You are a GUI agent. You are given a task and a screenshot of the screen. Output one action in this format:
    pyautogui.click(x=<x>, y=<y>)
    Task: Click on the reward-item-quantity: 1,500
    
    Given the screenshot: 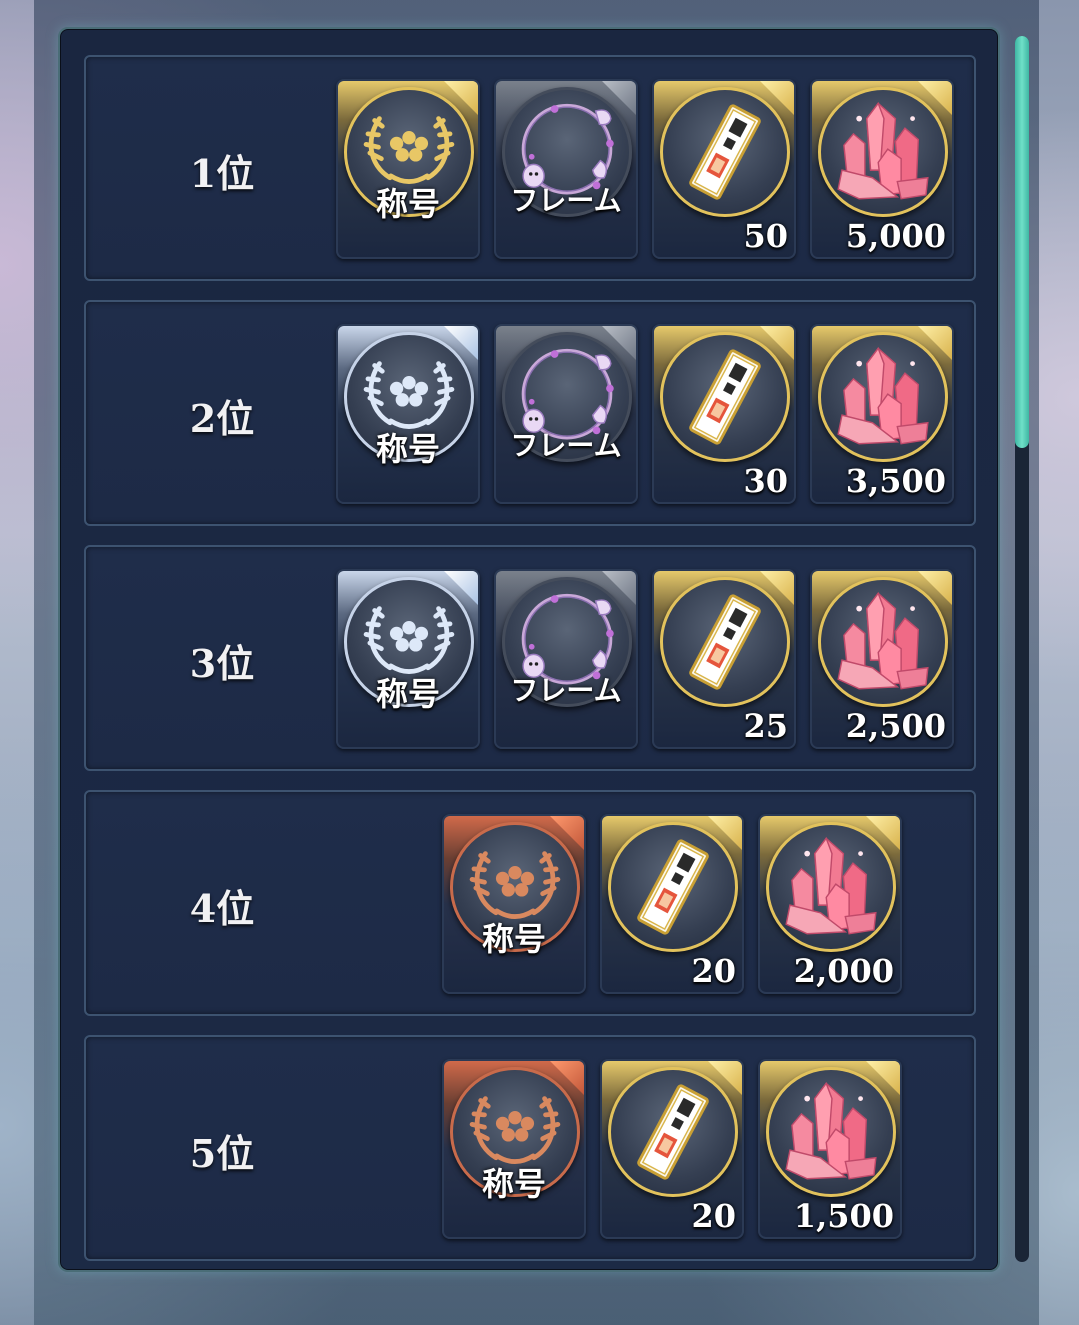 What is the action you would take?
    pyautogui.click(x=843, y=1216)
    